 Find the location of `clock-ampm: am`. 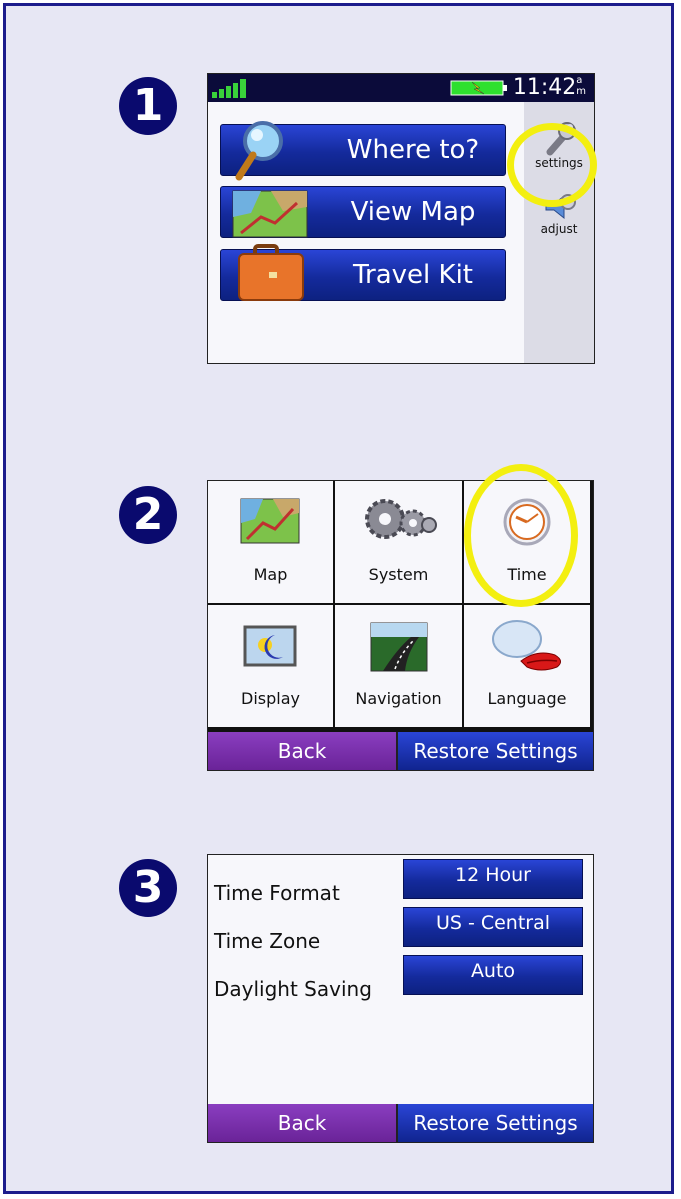

clock-ampm: am is located at coordinates (581, 86).